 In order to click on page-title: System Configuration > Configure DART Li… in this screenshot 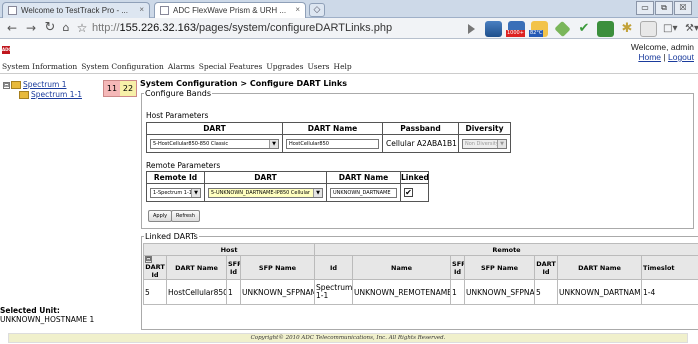, I will do `click(243, 83)`.